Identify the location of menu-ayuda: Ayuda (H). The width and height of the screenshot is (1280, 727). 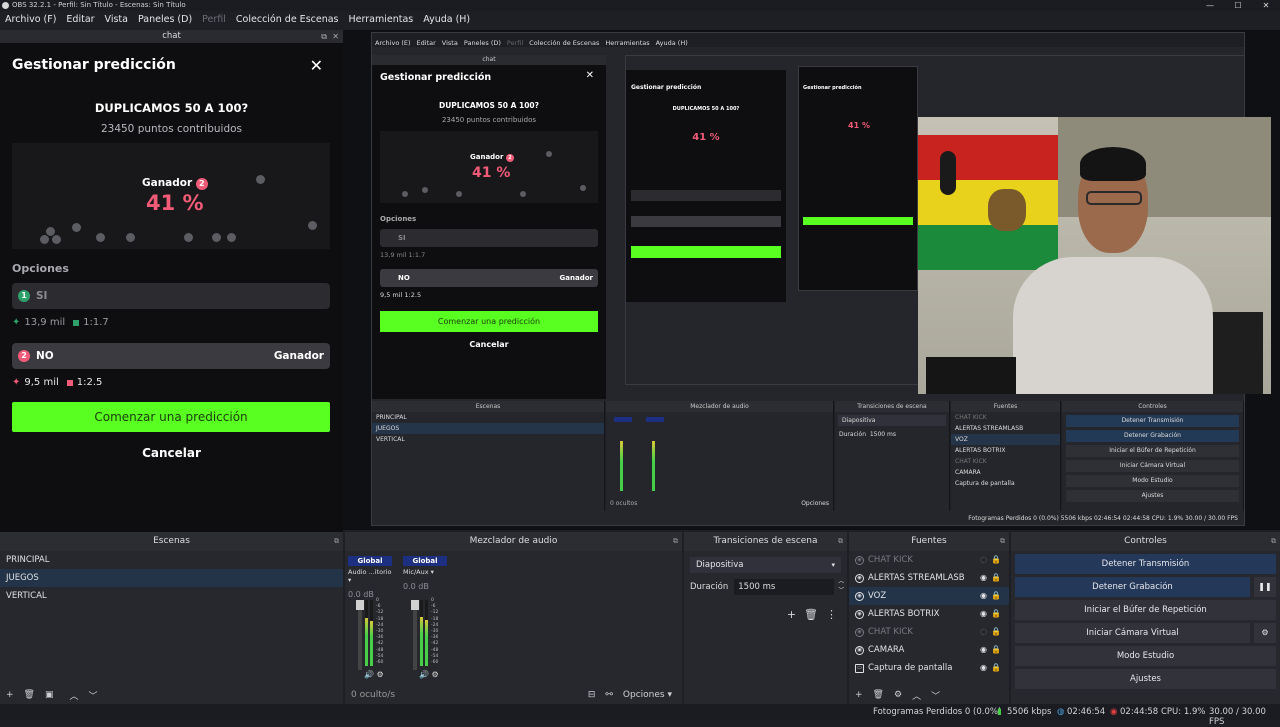
(446, 19).